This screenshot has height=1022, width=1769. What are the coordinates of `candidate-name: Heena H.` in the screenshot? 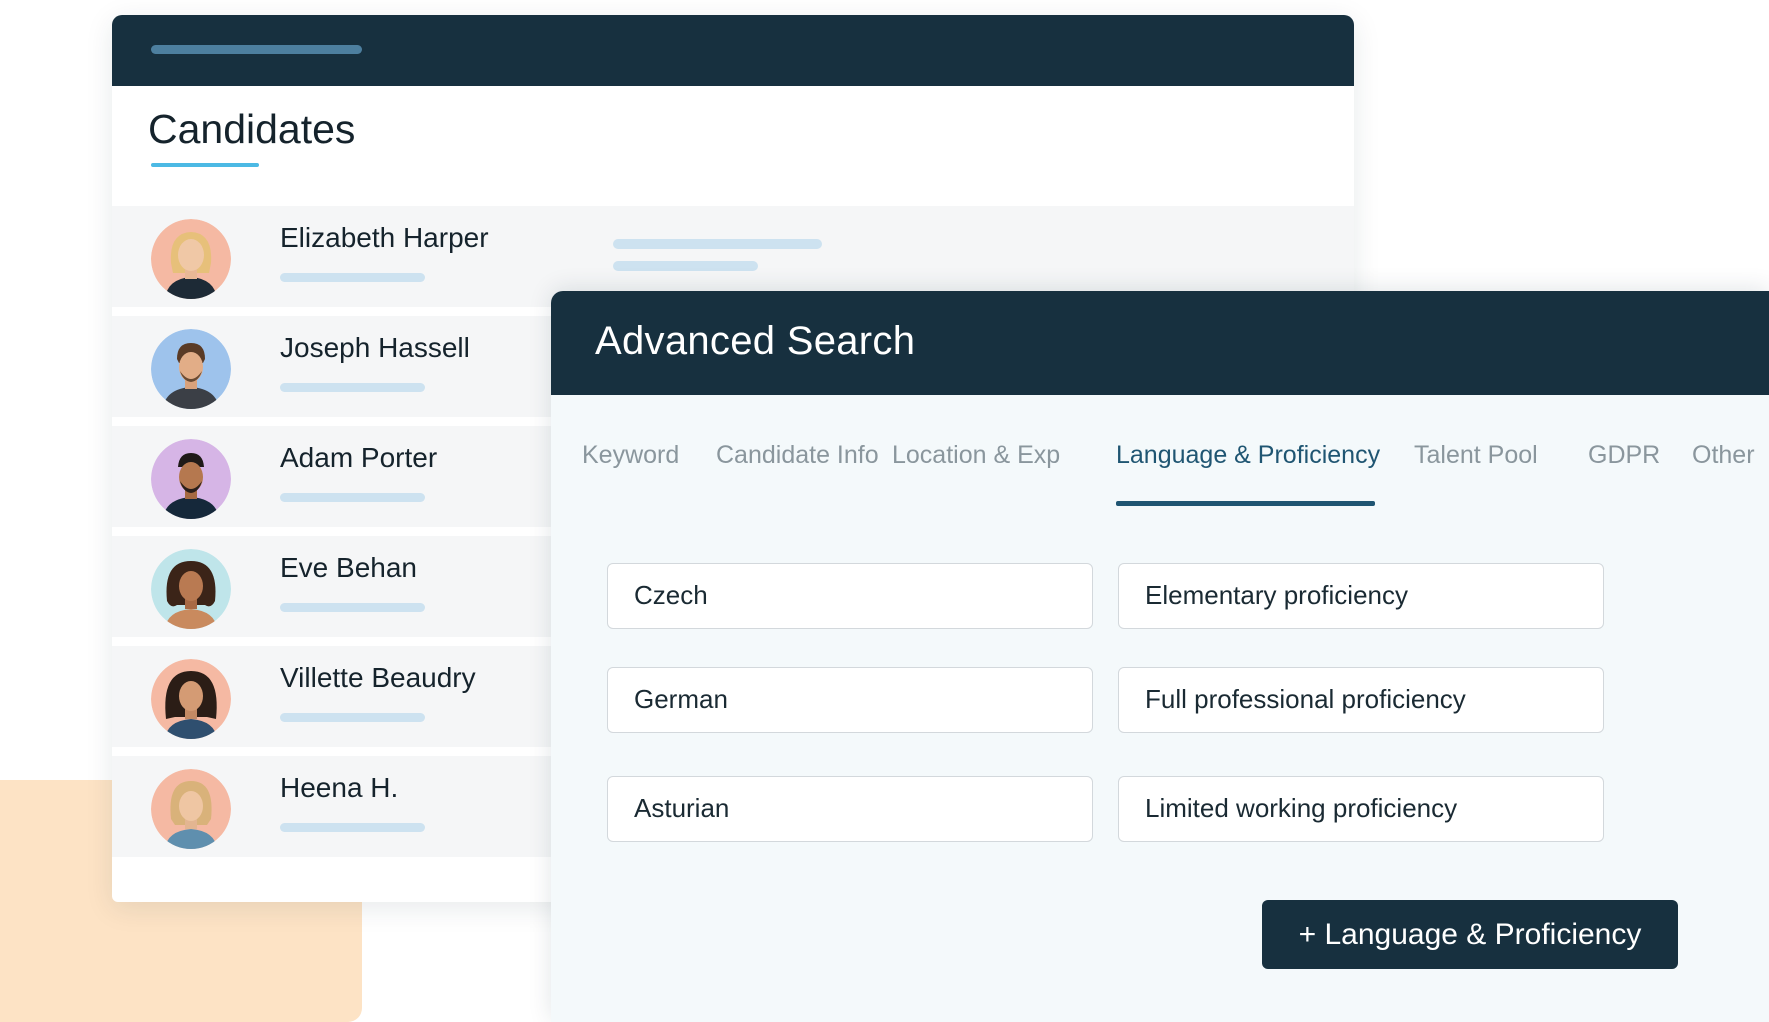 It's located at (339, 787).